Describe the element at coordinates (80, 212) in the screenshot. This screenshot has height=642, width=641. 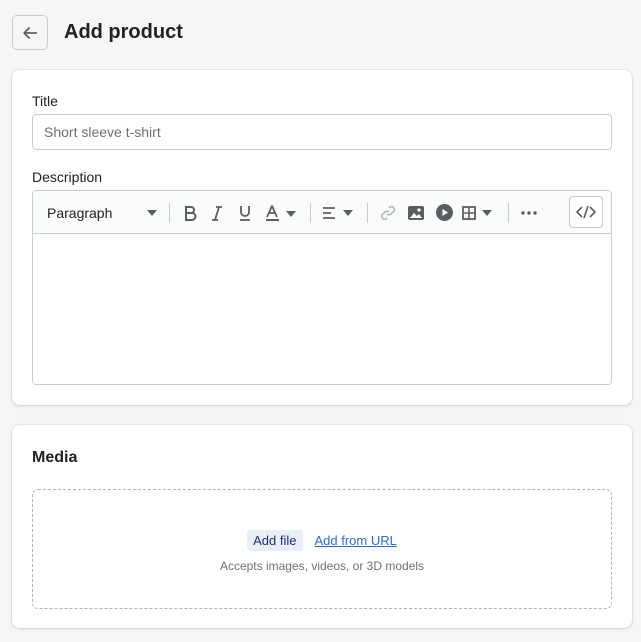
I see `format-select-value: Paragraph` at that location.